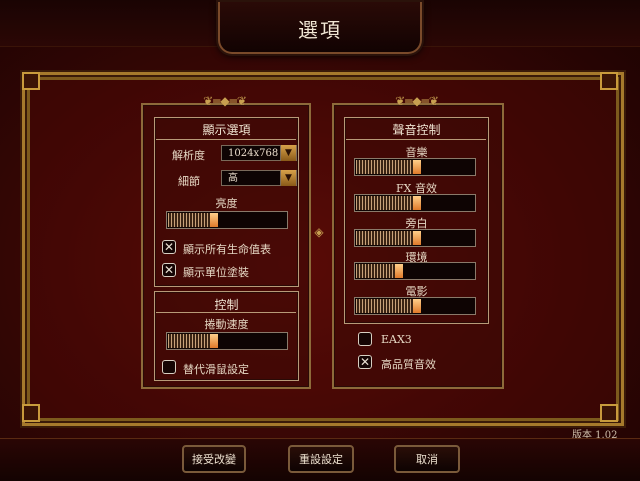  I want to click on show-decals-label: 顯示單位塗裝, so click(216, 272).